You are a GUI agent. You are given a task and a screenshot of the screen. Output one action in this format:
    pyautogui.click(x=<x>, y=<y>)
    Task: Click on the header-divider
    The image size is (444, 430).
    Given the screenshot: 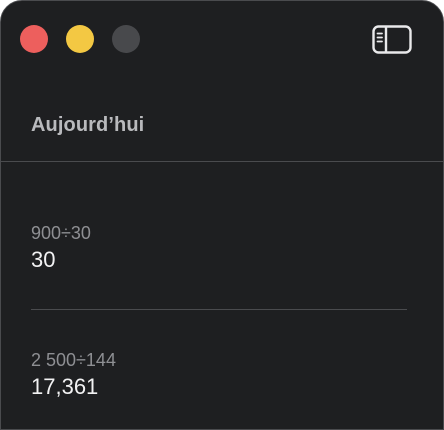 What is the action you would take?
    pyautogui.click(x=222, y=161)
    